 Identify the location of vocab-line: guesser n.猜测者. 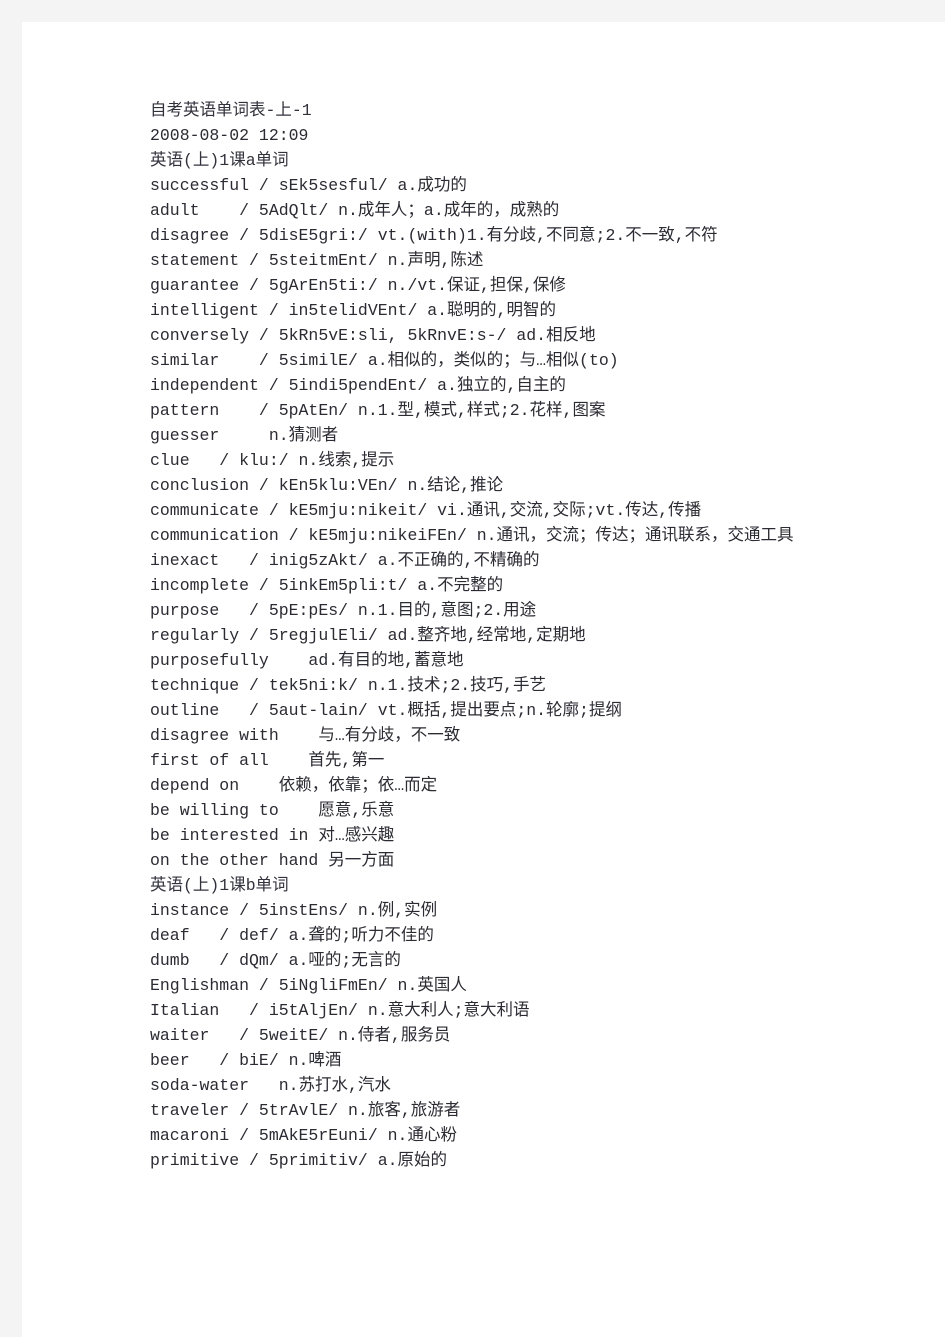
(244, 435).